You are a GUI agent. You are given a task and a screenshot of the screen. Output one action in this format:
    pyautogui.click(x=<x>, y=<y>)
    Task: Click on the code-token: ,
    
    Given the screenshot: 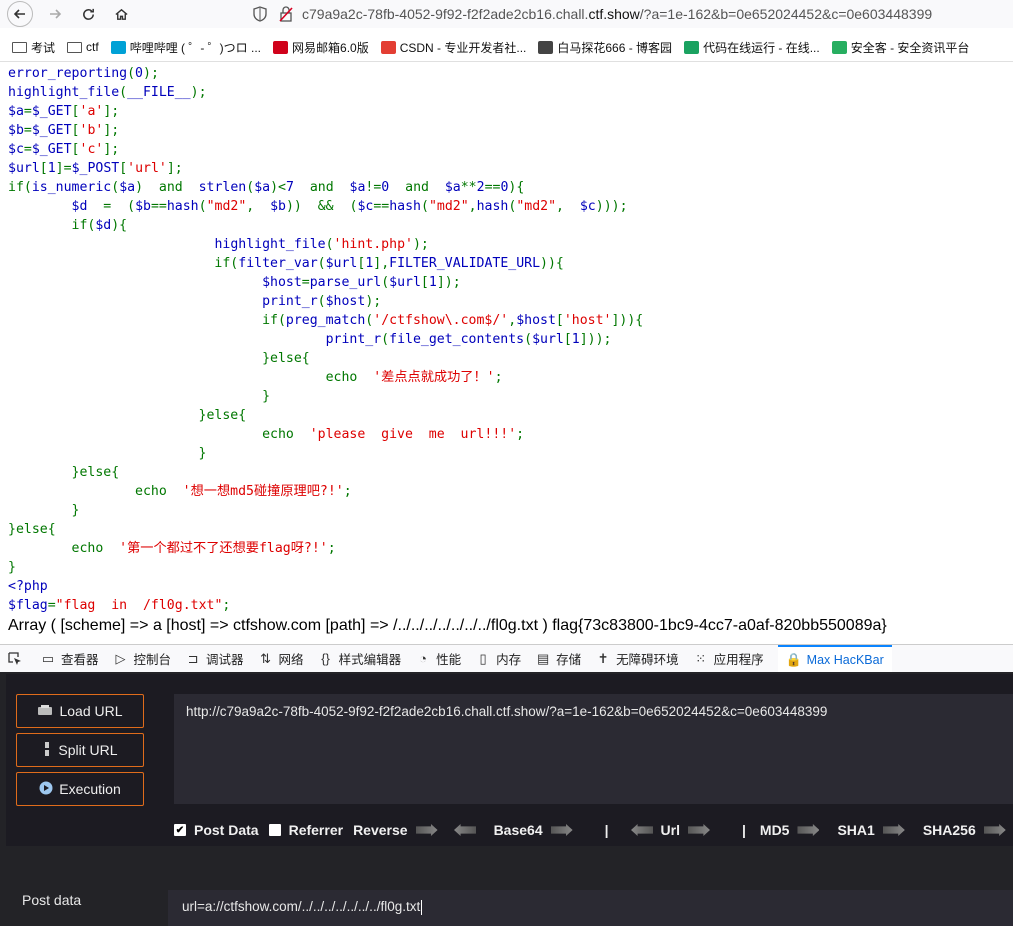 What is the action you would take?
    pyautogui.click(x=512, y=320)
    